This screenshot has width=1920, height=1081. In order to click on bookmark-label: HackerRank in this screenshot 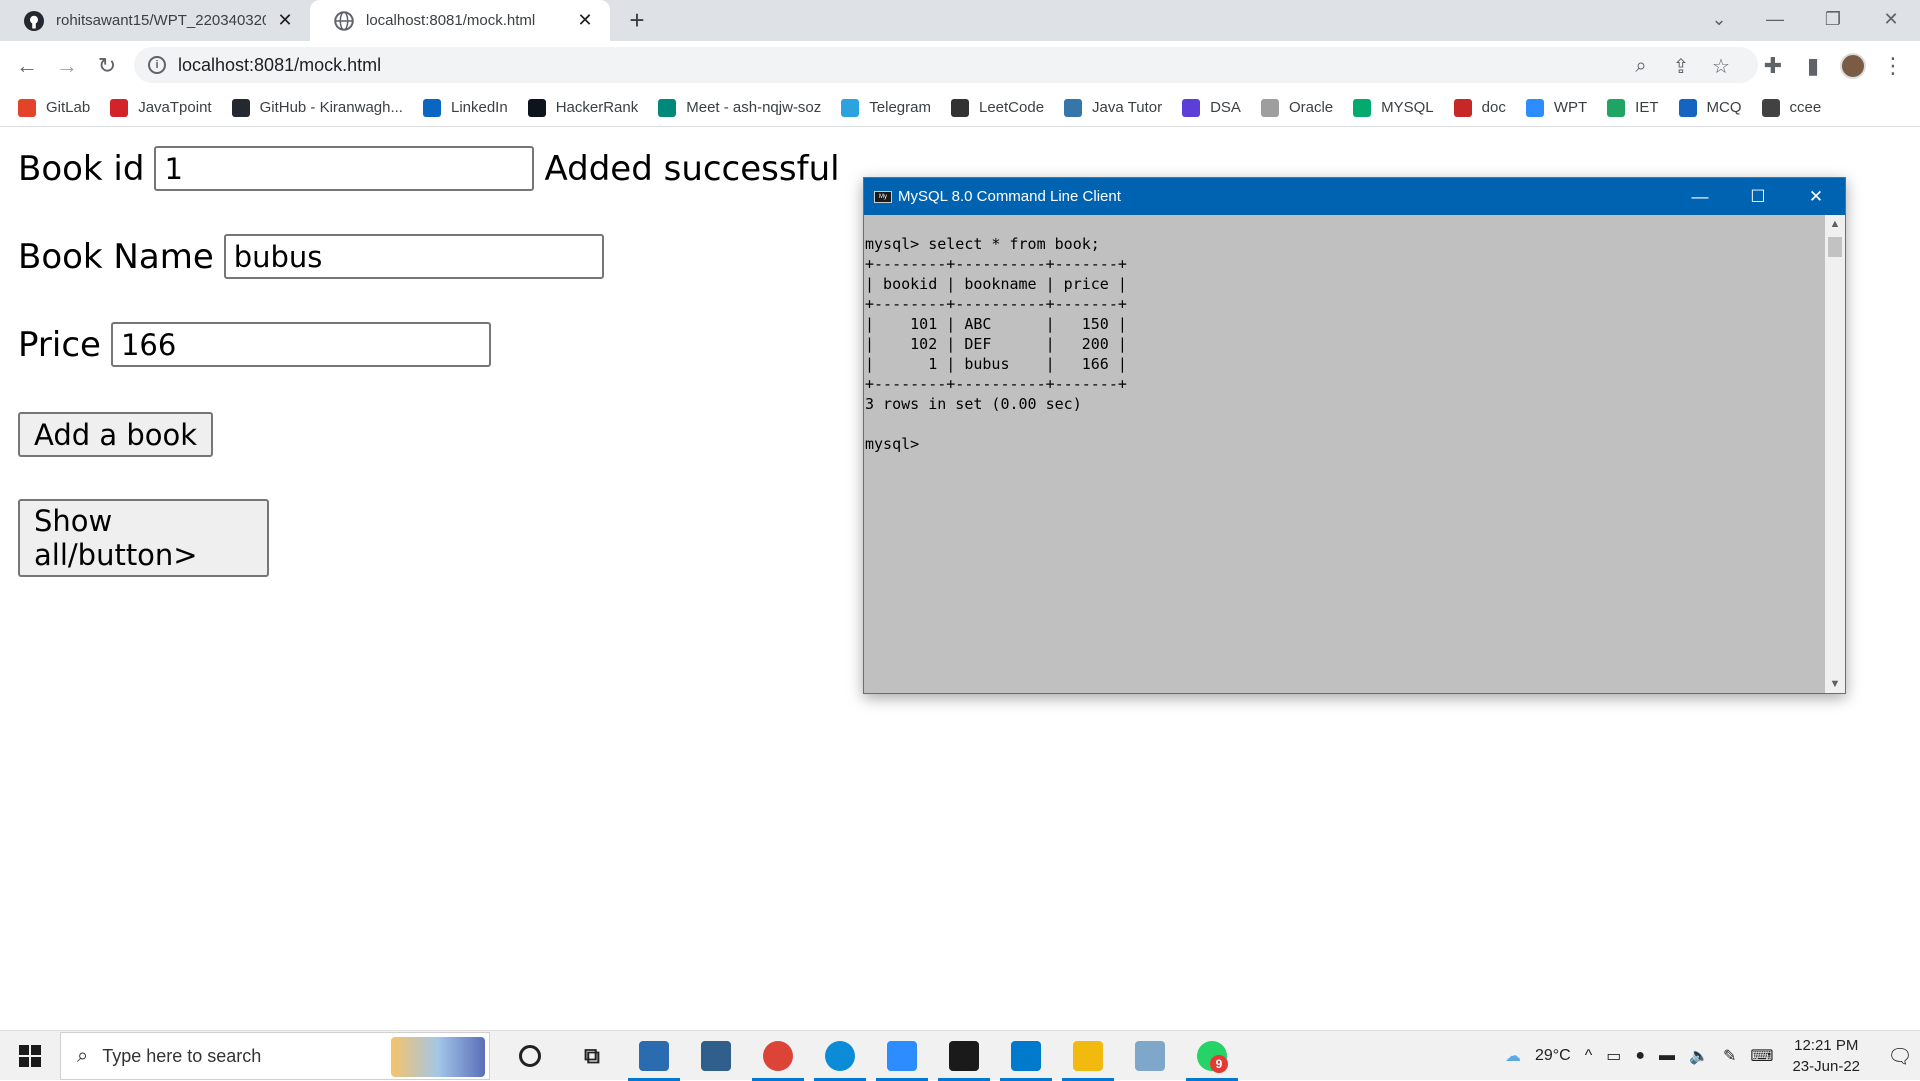, I will do `click(597, 107)`.